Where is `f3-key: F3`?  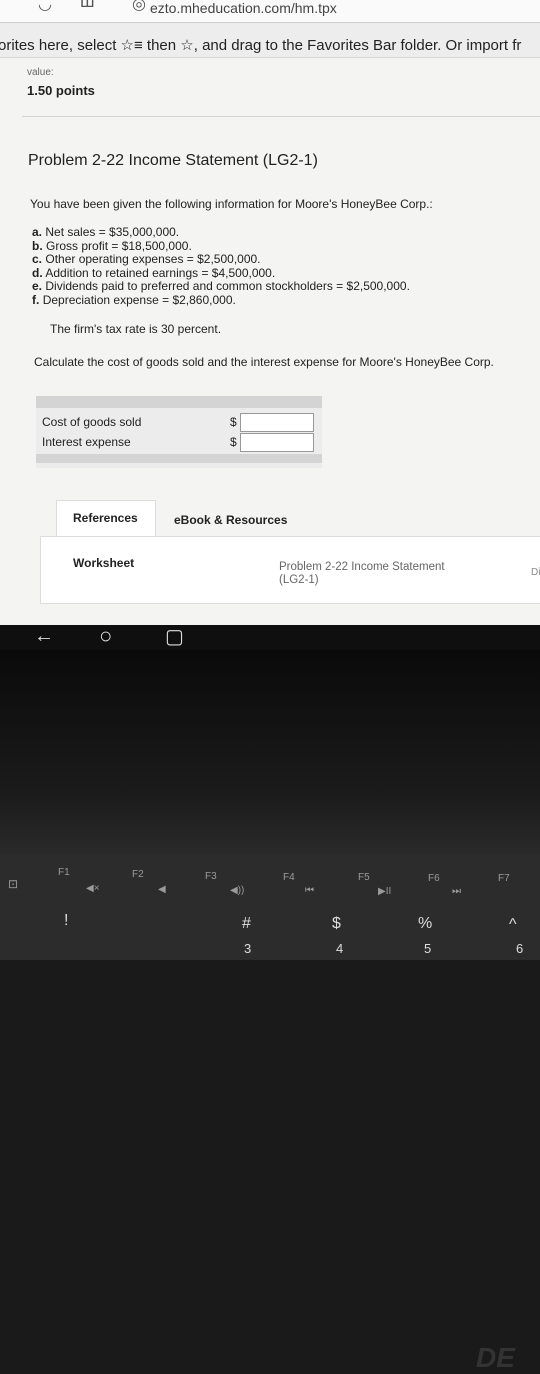
f3-key: F3 is located at coordinates (211, 876).